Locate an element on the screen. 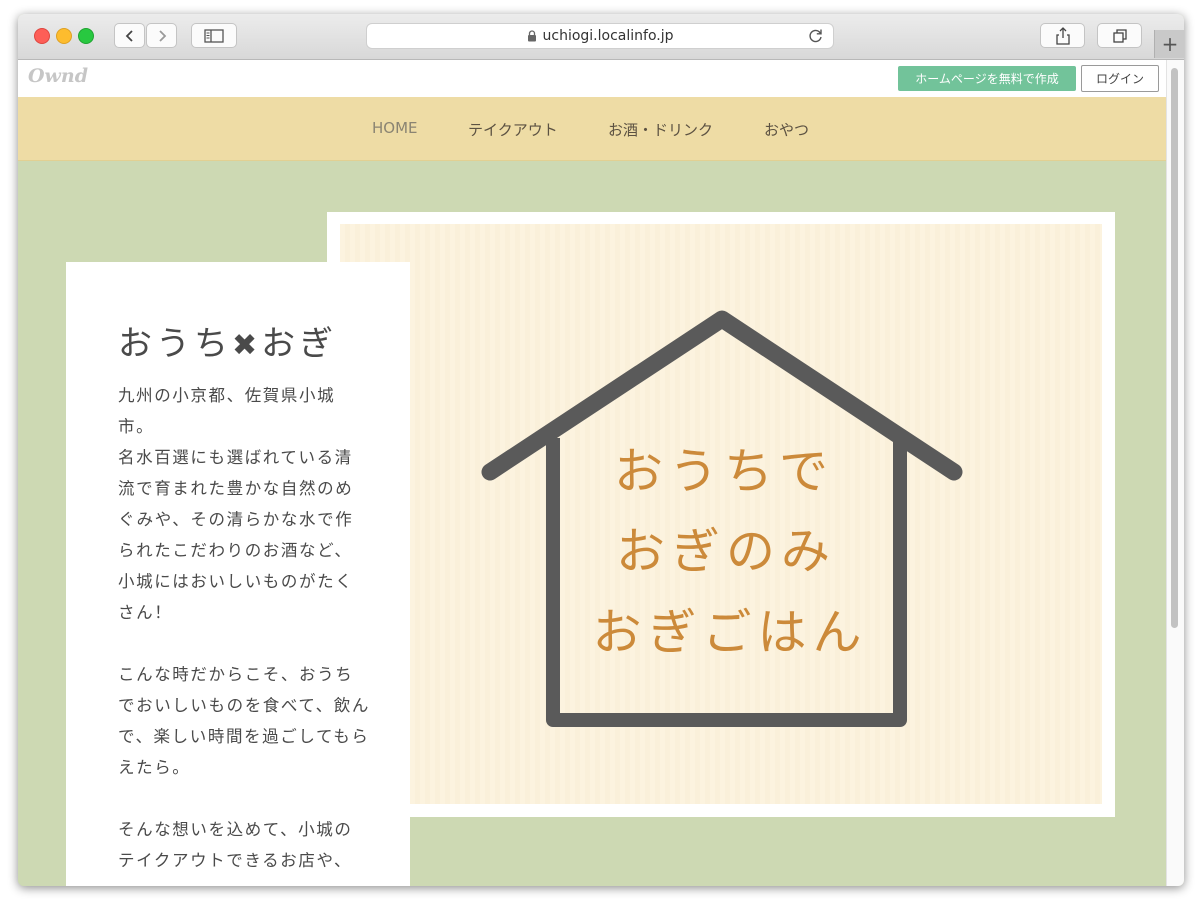 The image size is (1200, 900). nav-item-home: HOME is located at coordinates (395, 128).